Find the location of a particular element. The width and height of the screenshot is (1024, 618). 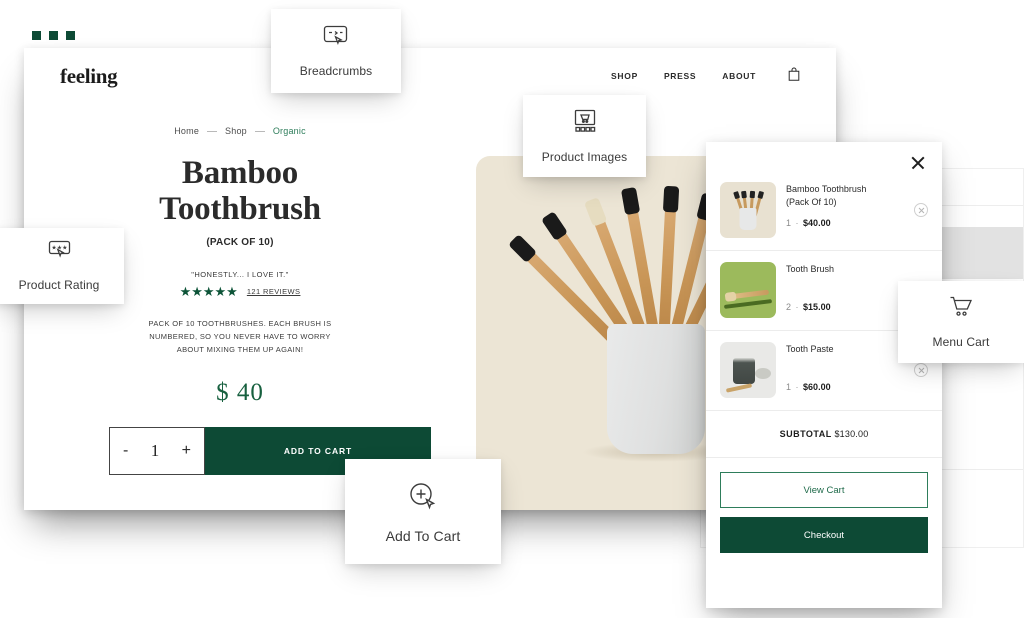

quantity-stepper: - 1 + is located at coordinates (157, 451).